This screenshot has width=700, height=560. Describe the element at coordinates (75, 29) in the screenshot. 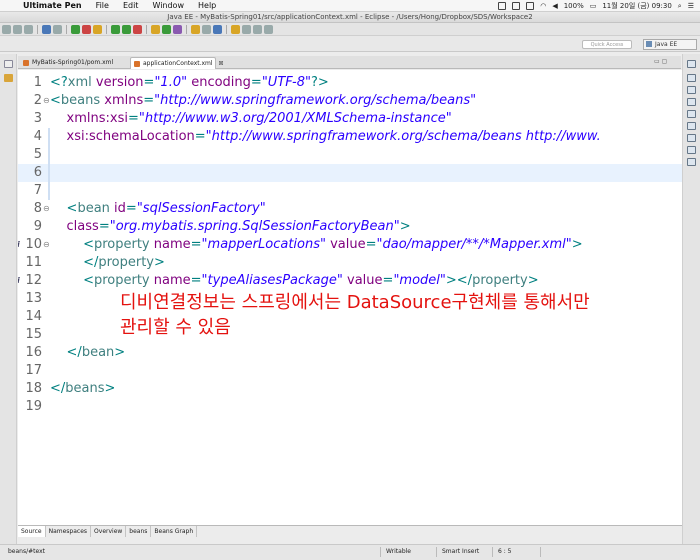

I see `server-icon` at that location.